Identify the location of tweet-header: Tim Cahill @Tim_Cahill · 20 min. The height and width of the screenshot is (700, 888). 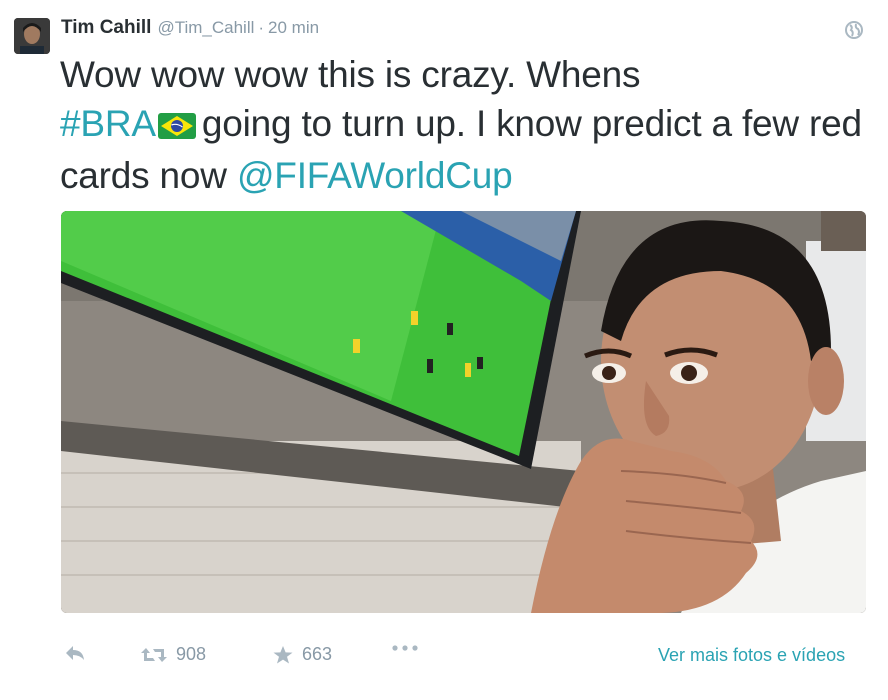
(190, 30).